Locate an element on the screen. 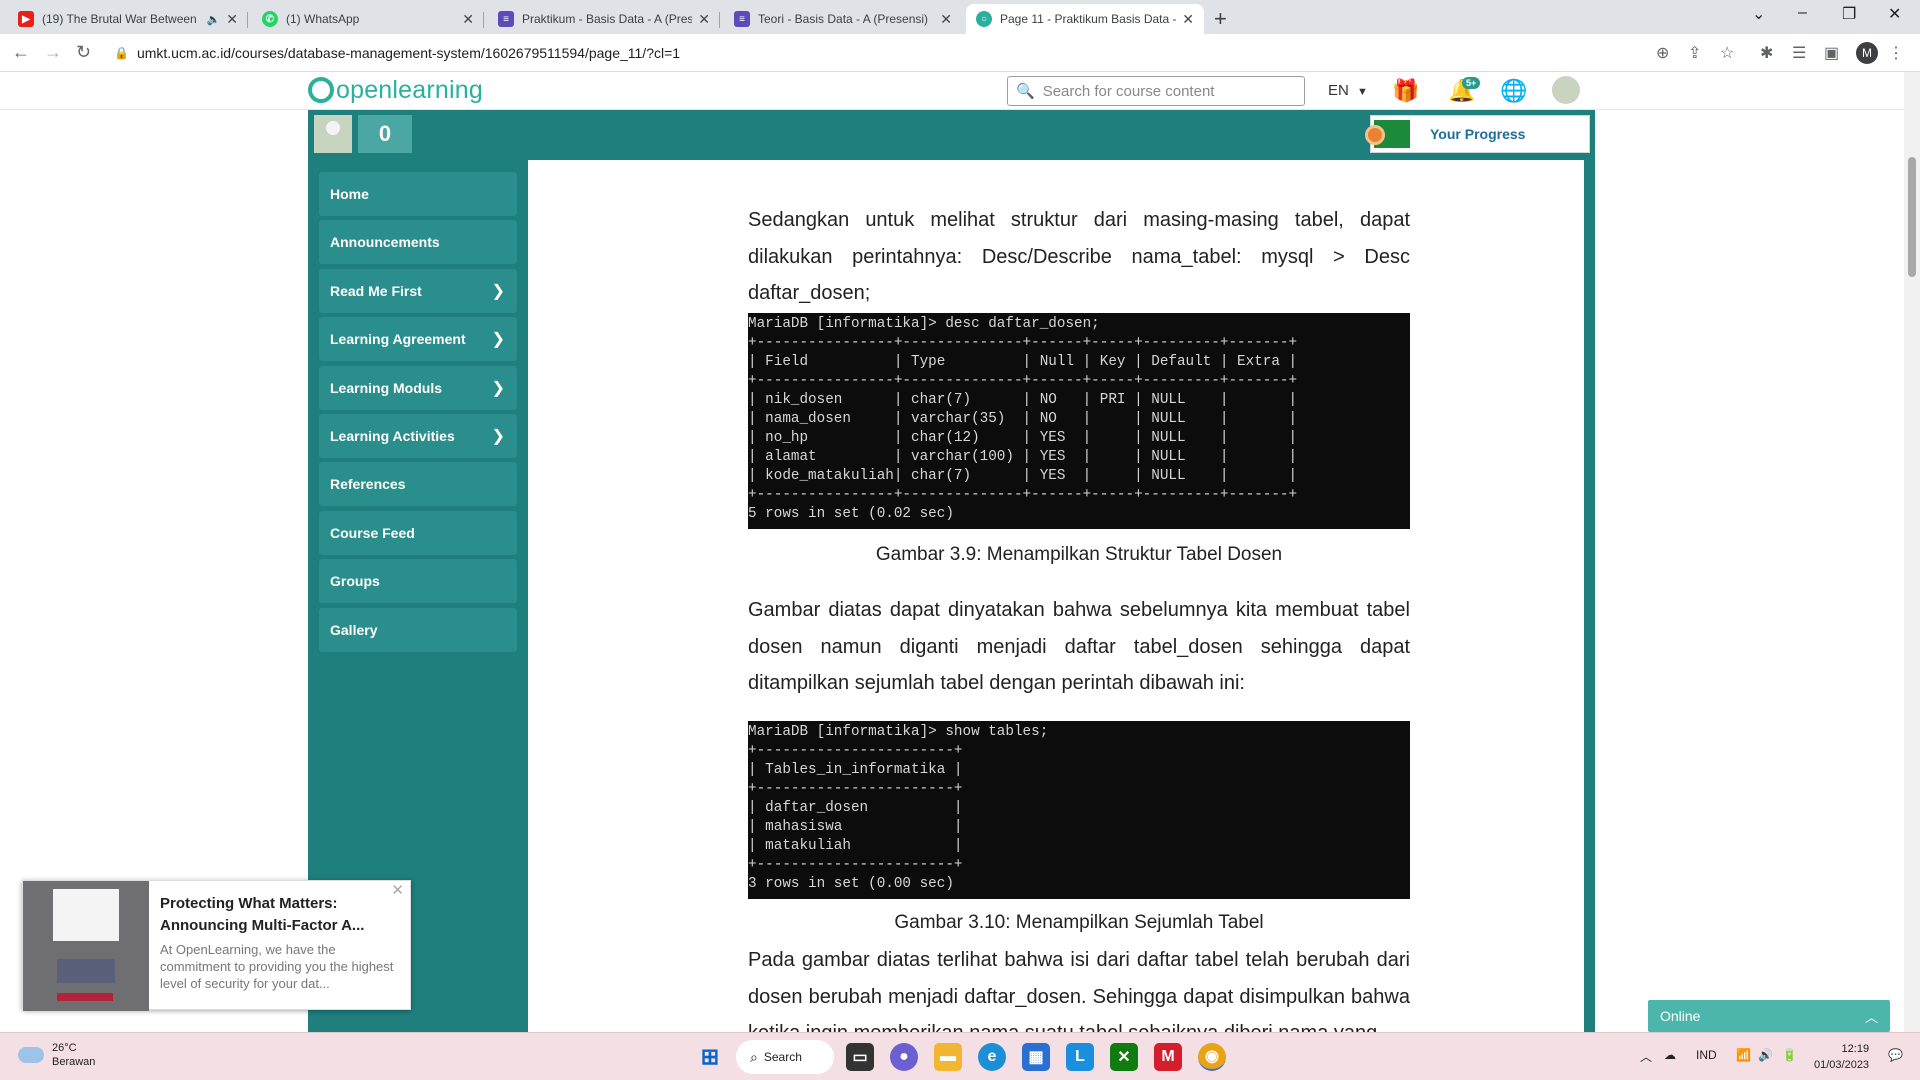  close-window-icon: ✕ is located at coordinates (1894, 14).